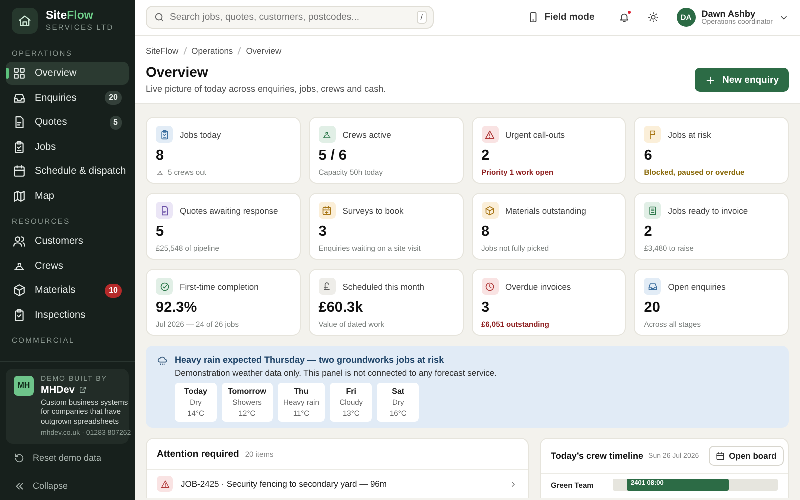 The image size is (800, 500). Describe the element at coordinates (219, 287) in the screenshot. I see `stat-label: First-time completion` at that location.